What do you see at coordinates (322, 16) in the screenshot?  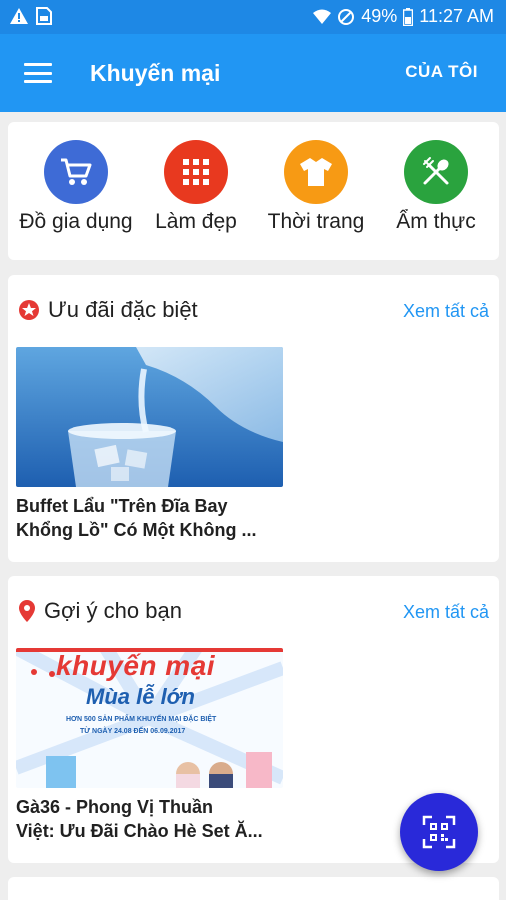 I see `wifi-icon` at bounding box center [322, 16].